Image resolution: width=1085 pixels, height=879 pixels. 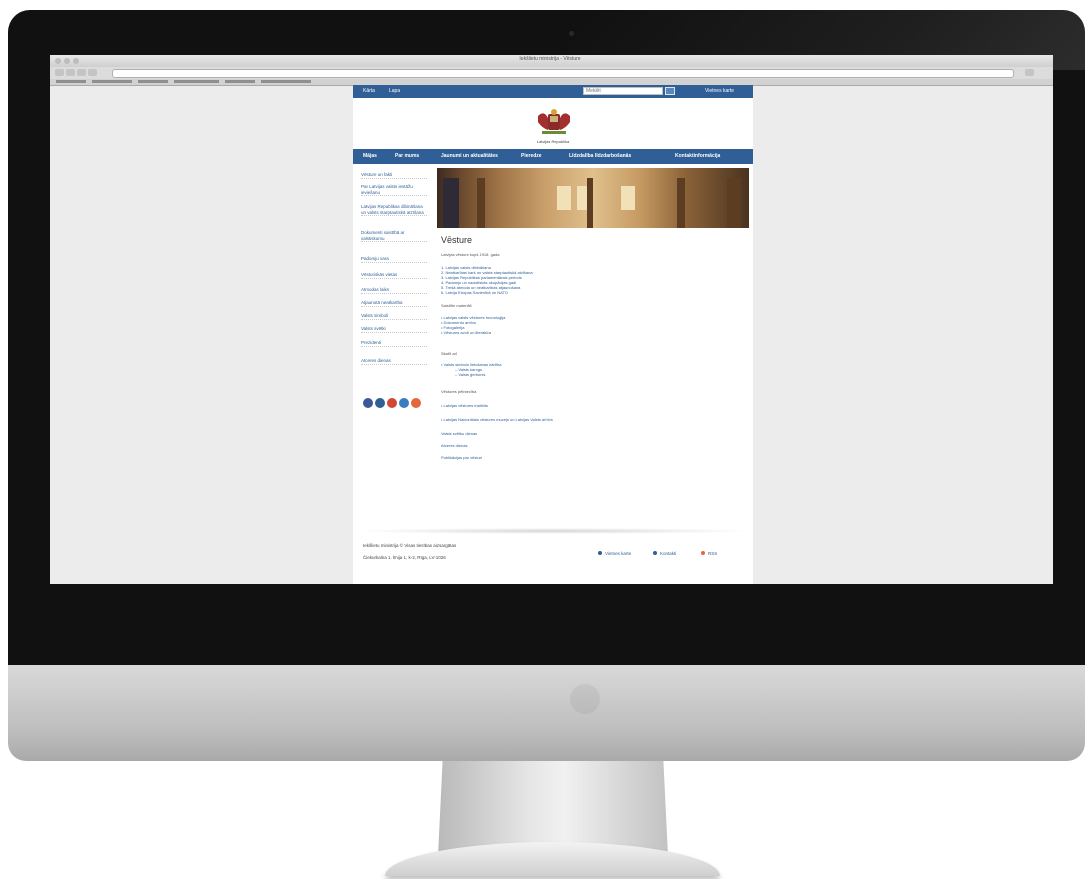 What do you see at coordinates (81, 72) in the screenshot?
I see `reload-button` at bounding box center [81, 72].